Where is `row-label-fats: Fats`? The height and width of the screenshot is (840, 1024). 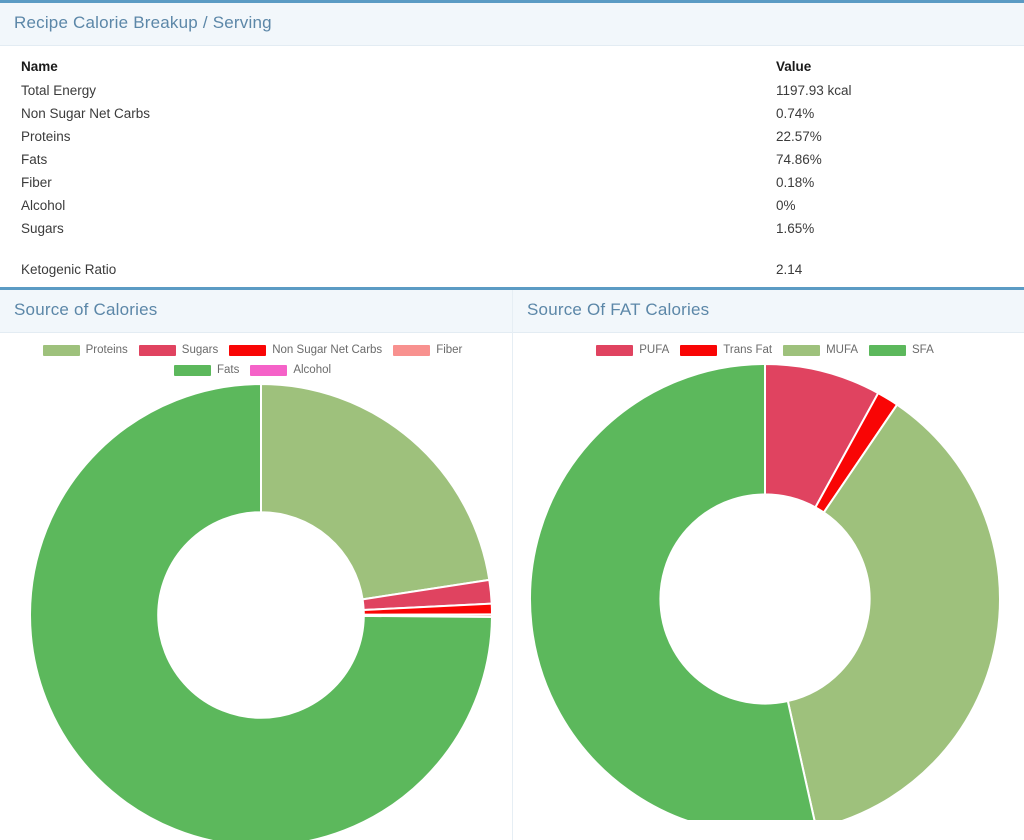 row-label-fats: Fats is located at coordinates (34, 159).